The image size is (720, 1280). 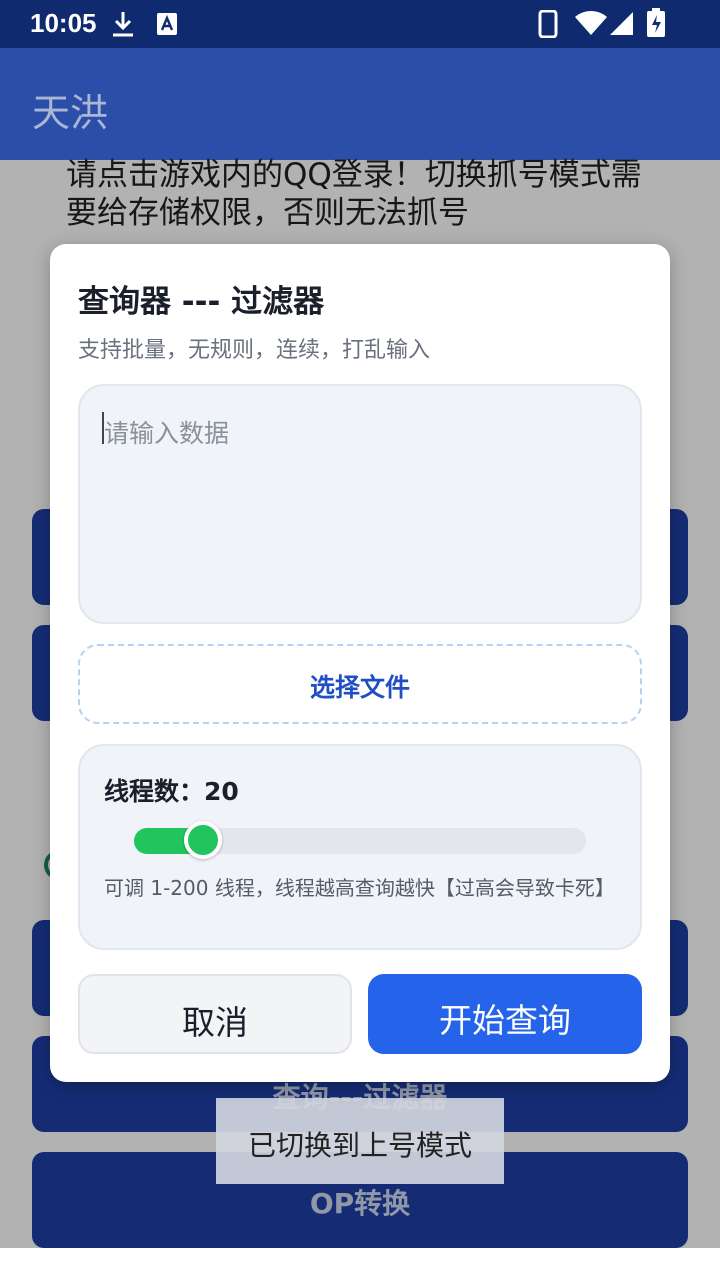 What do you see at coordinates (360, 24) in the screenshot?
I see `status-bar: 10:05` at bounding box center [360, 24].